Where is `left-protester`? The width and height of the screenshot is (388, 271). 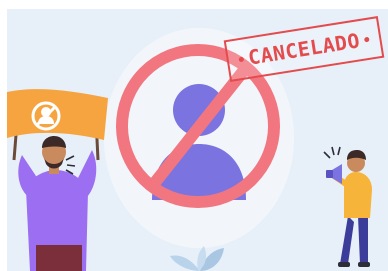 left-protester is located at coordinates (57, 203).